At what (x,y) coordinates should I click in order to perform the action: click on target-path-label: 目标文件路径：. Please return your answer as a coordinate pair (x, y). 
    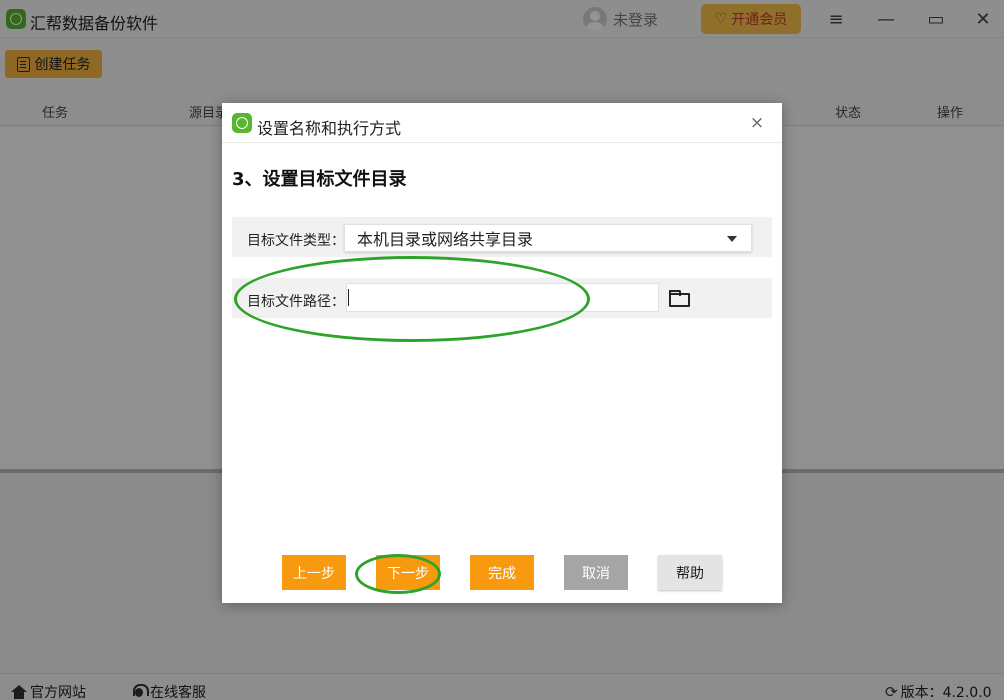
    Looking at the image, I should click on (296, 302).